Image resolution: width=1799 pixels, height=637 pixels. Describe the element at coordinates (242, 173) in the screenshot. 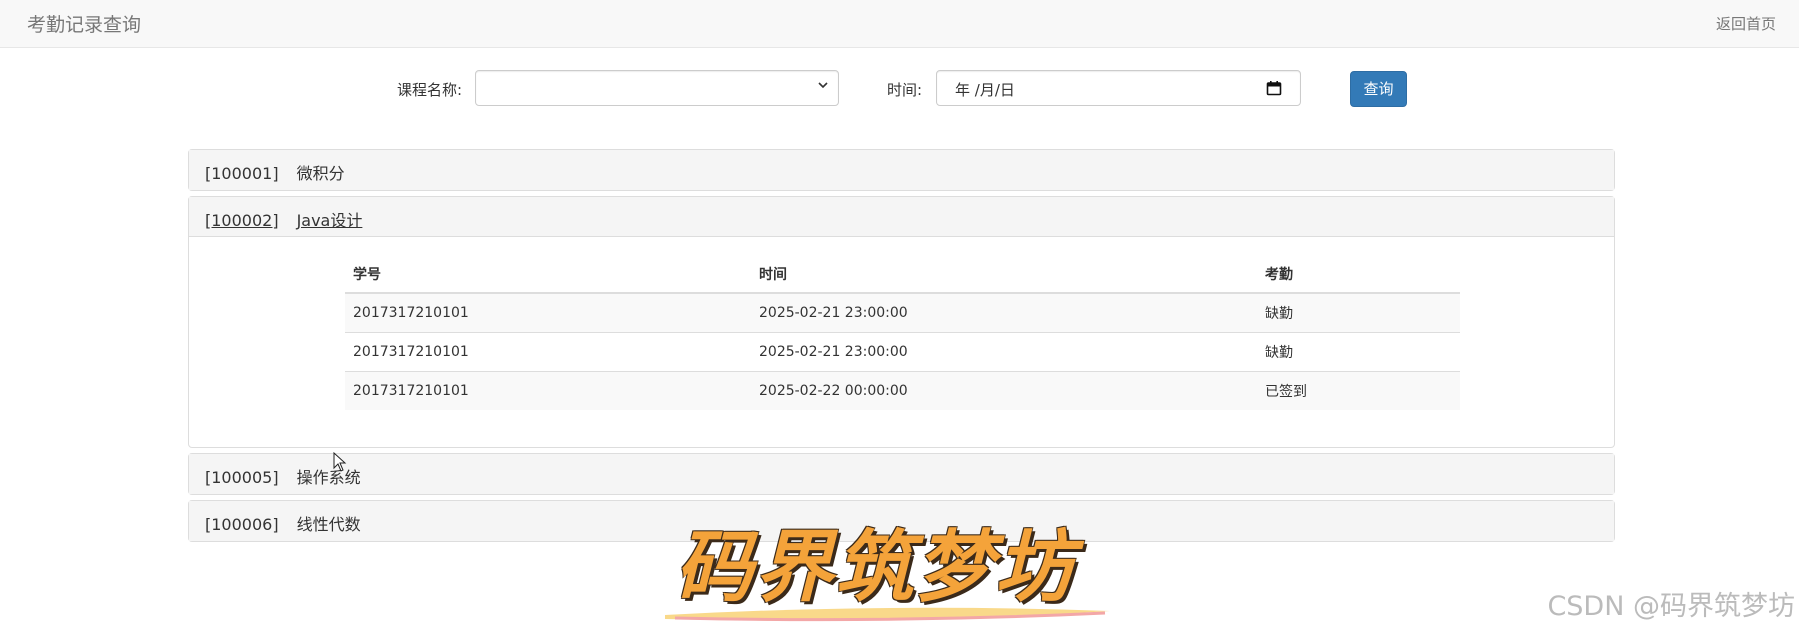

I see `course-code: [100001]` at that location.